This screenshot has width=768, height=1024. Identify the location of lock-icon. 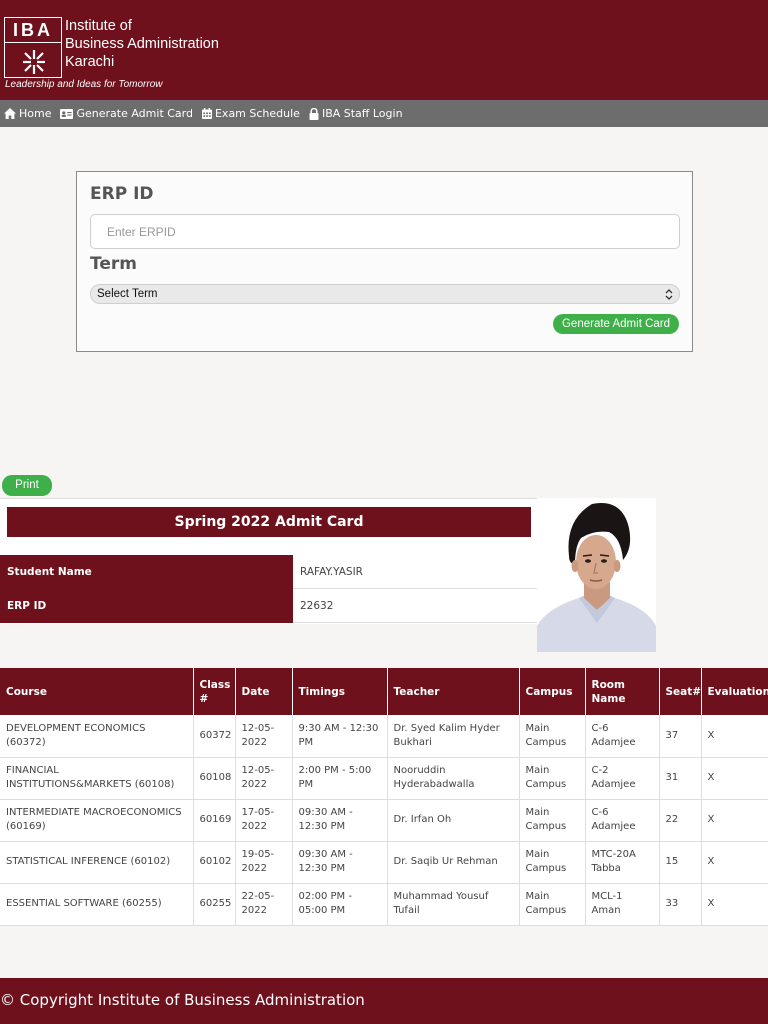
(314, 113).